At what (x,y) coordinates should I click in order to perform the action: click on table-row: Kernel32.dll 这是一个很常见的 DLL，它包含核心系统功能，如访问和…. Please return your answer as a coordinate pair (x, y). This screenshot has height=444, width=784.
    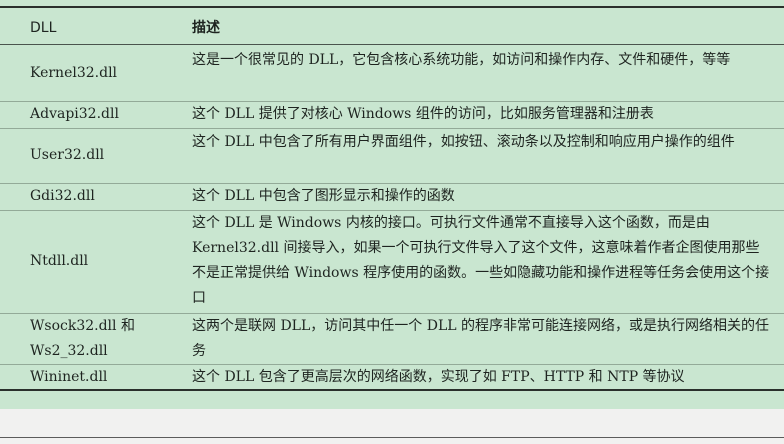
    Looking at the image, I should click on (392, 74).